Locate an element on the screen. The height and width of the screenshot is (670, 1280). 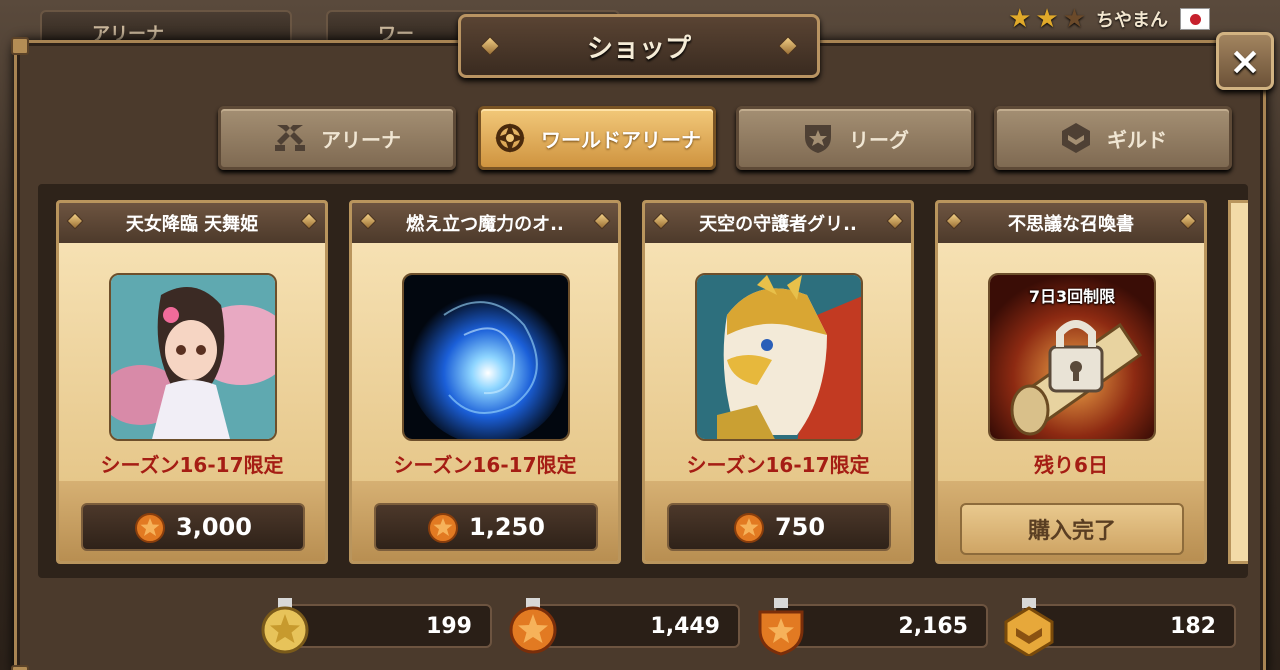
tab-world-arena: ワールドアリーナ is located at coordinates (597, 138).